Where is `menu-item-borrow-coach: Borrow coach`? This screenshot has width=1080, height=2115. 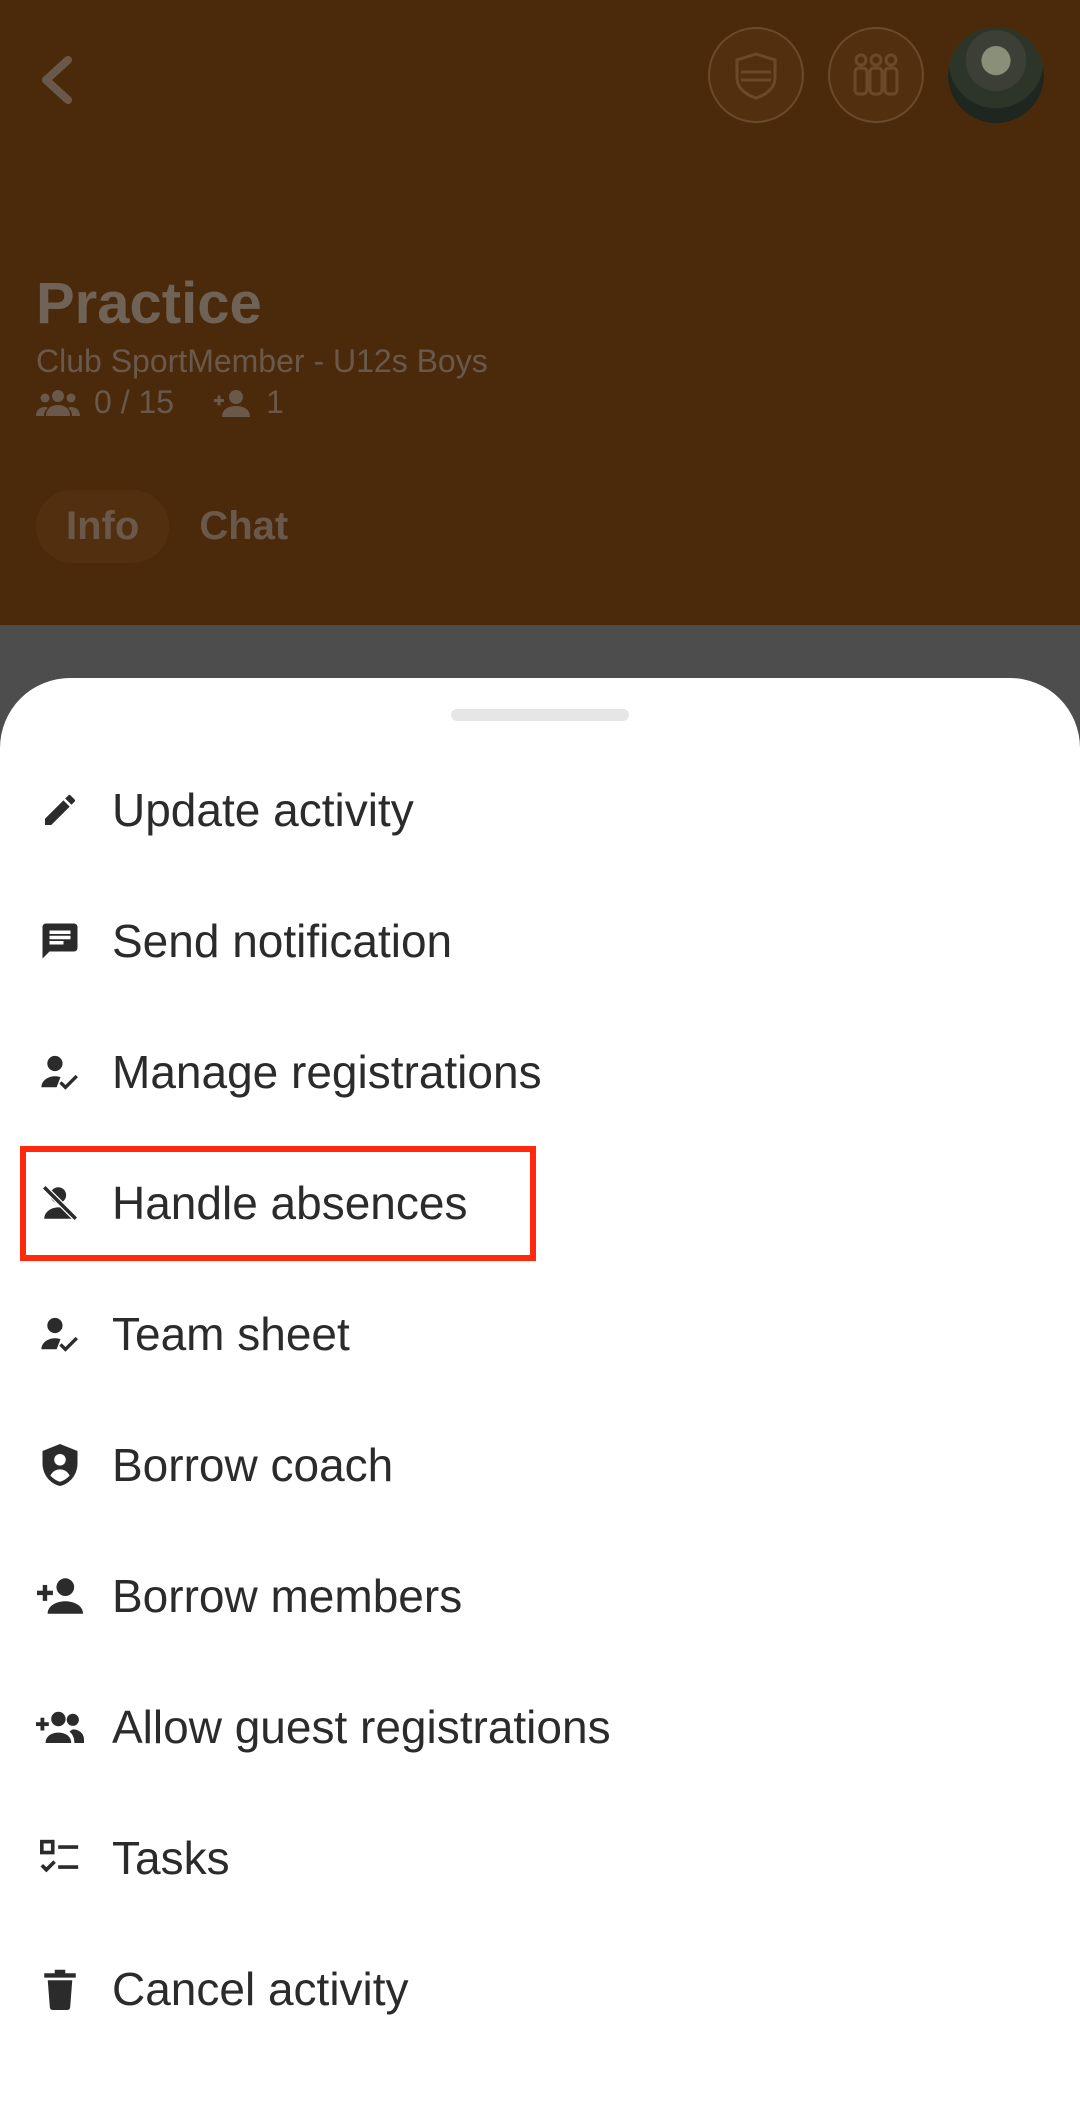 menu-item-borrow-coach: Borrow coach is located at coordinates (540, 1464).